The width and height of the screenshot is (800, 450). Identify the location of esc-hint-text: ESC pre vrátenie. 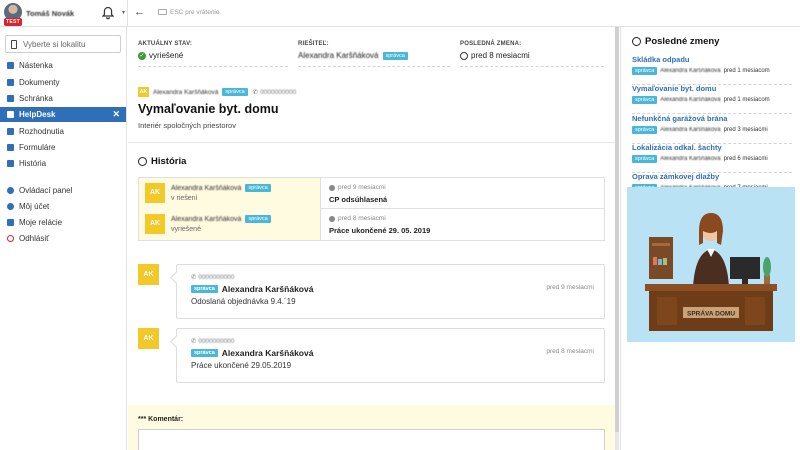
(195, 12).